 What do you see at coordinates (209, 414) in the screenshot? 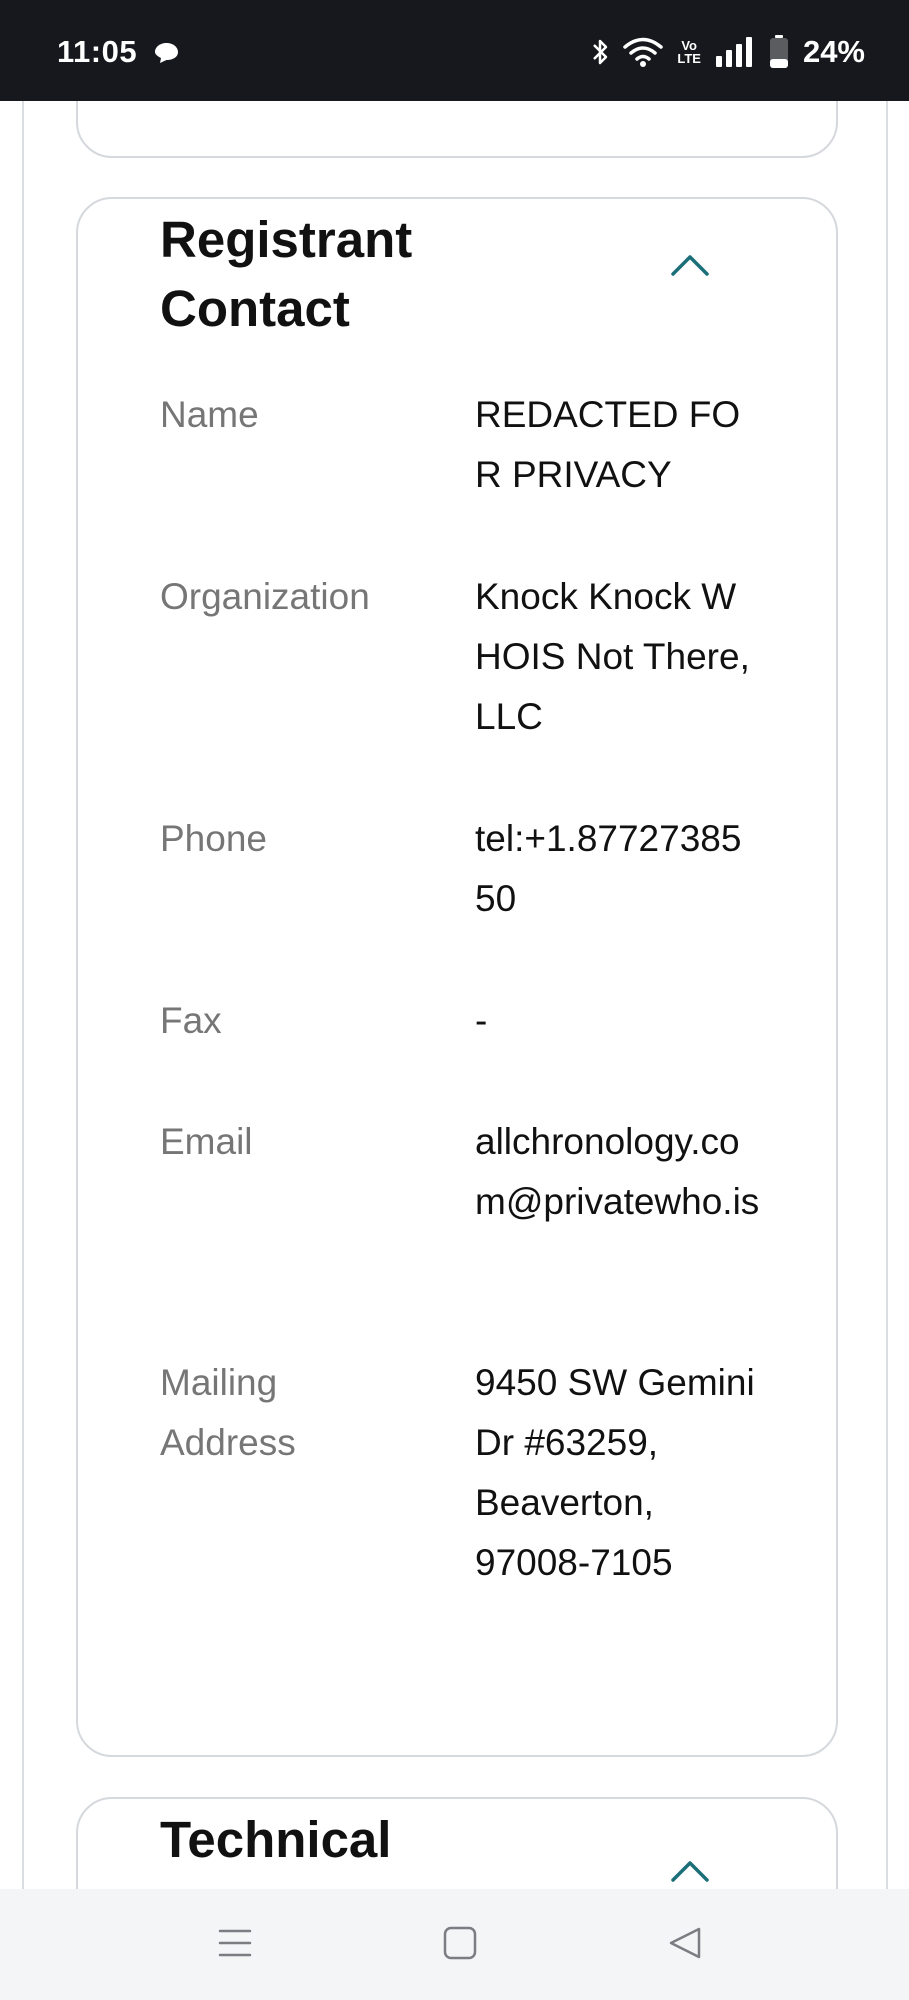
I see `field-label: Name` at bounding box center [209, 414].